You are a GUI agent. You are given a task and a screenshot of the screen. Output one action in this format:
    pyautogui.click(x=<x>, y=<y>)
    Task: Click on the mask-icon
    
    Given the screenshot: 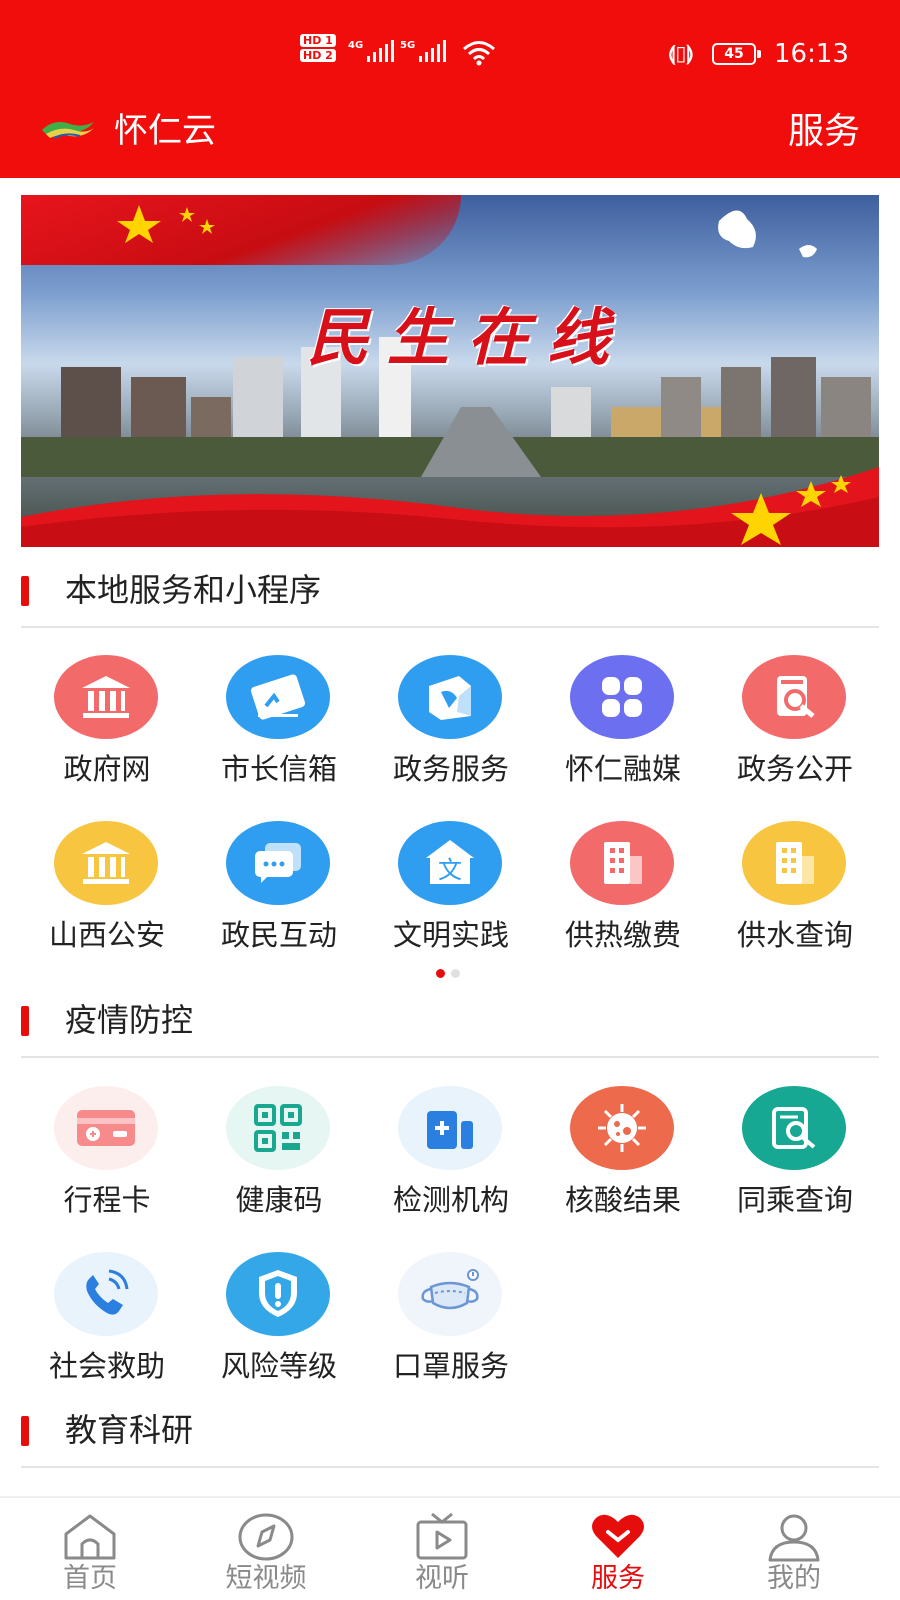 What is the action you would take?
    pyautogui.click(x=450, y=1294)
    